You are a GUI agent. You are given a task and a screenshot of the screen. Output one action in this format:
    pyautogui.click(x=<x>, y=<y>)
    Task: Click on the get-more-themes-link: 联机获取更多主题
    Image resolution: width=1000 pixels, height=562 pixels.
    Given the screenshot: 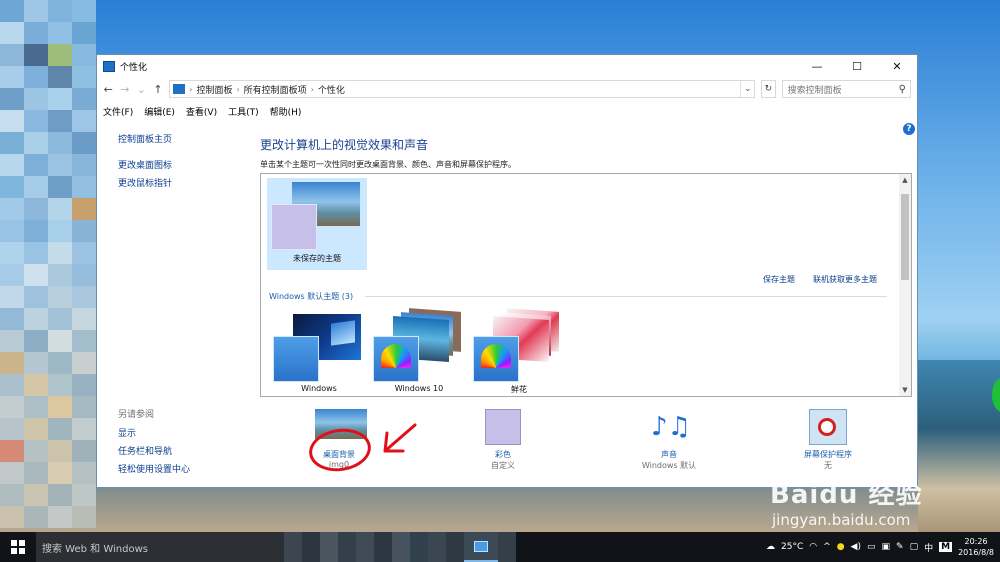 What is the action you would take?
    pyautogui.click(x=845, y=279)
    